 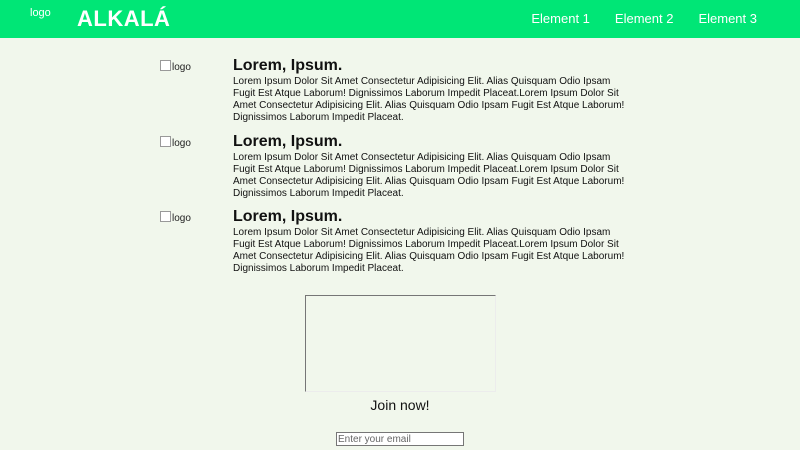 I want to click on brand-title: ALKALÁ, so click(x=123, y=19).